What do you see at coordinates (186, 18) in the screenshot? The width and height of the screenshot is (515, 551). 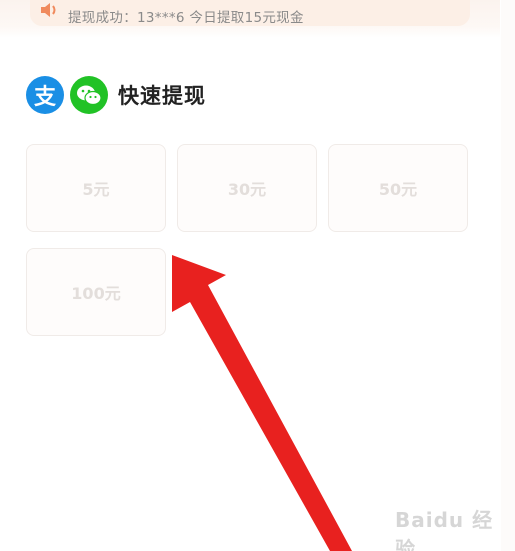 I see `notice-text: 提现成功：13***6 今日提取15元现金` at bounding box center [186, 18].